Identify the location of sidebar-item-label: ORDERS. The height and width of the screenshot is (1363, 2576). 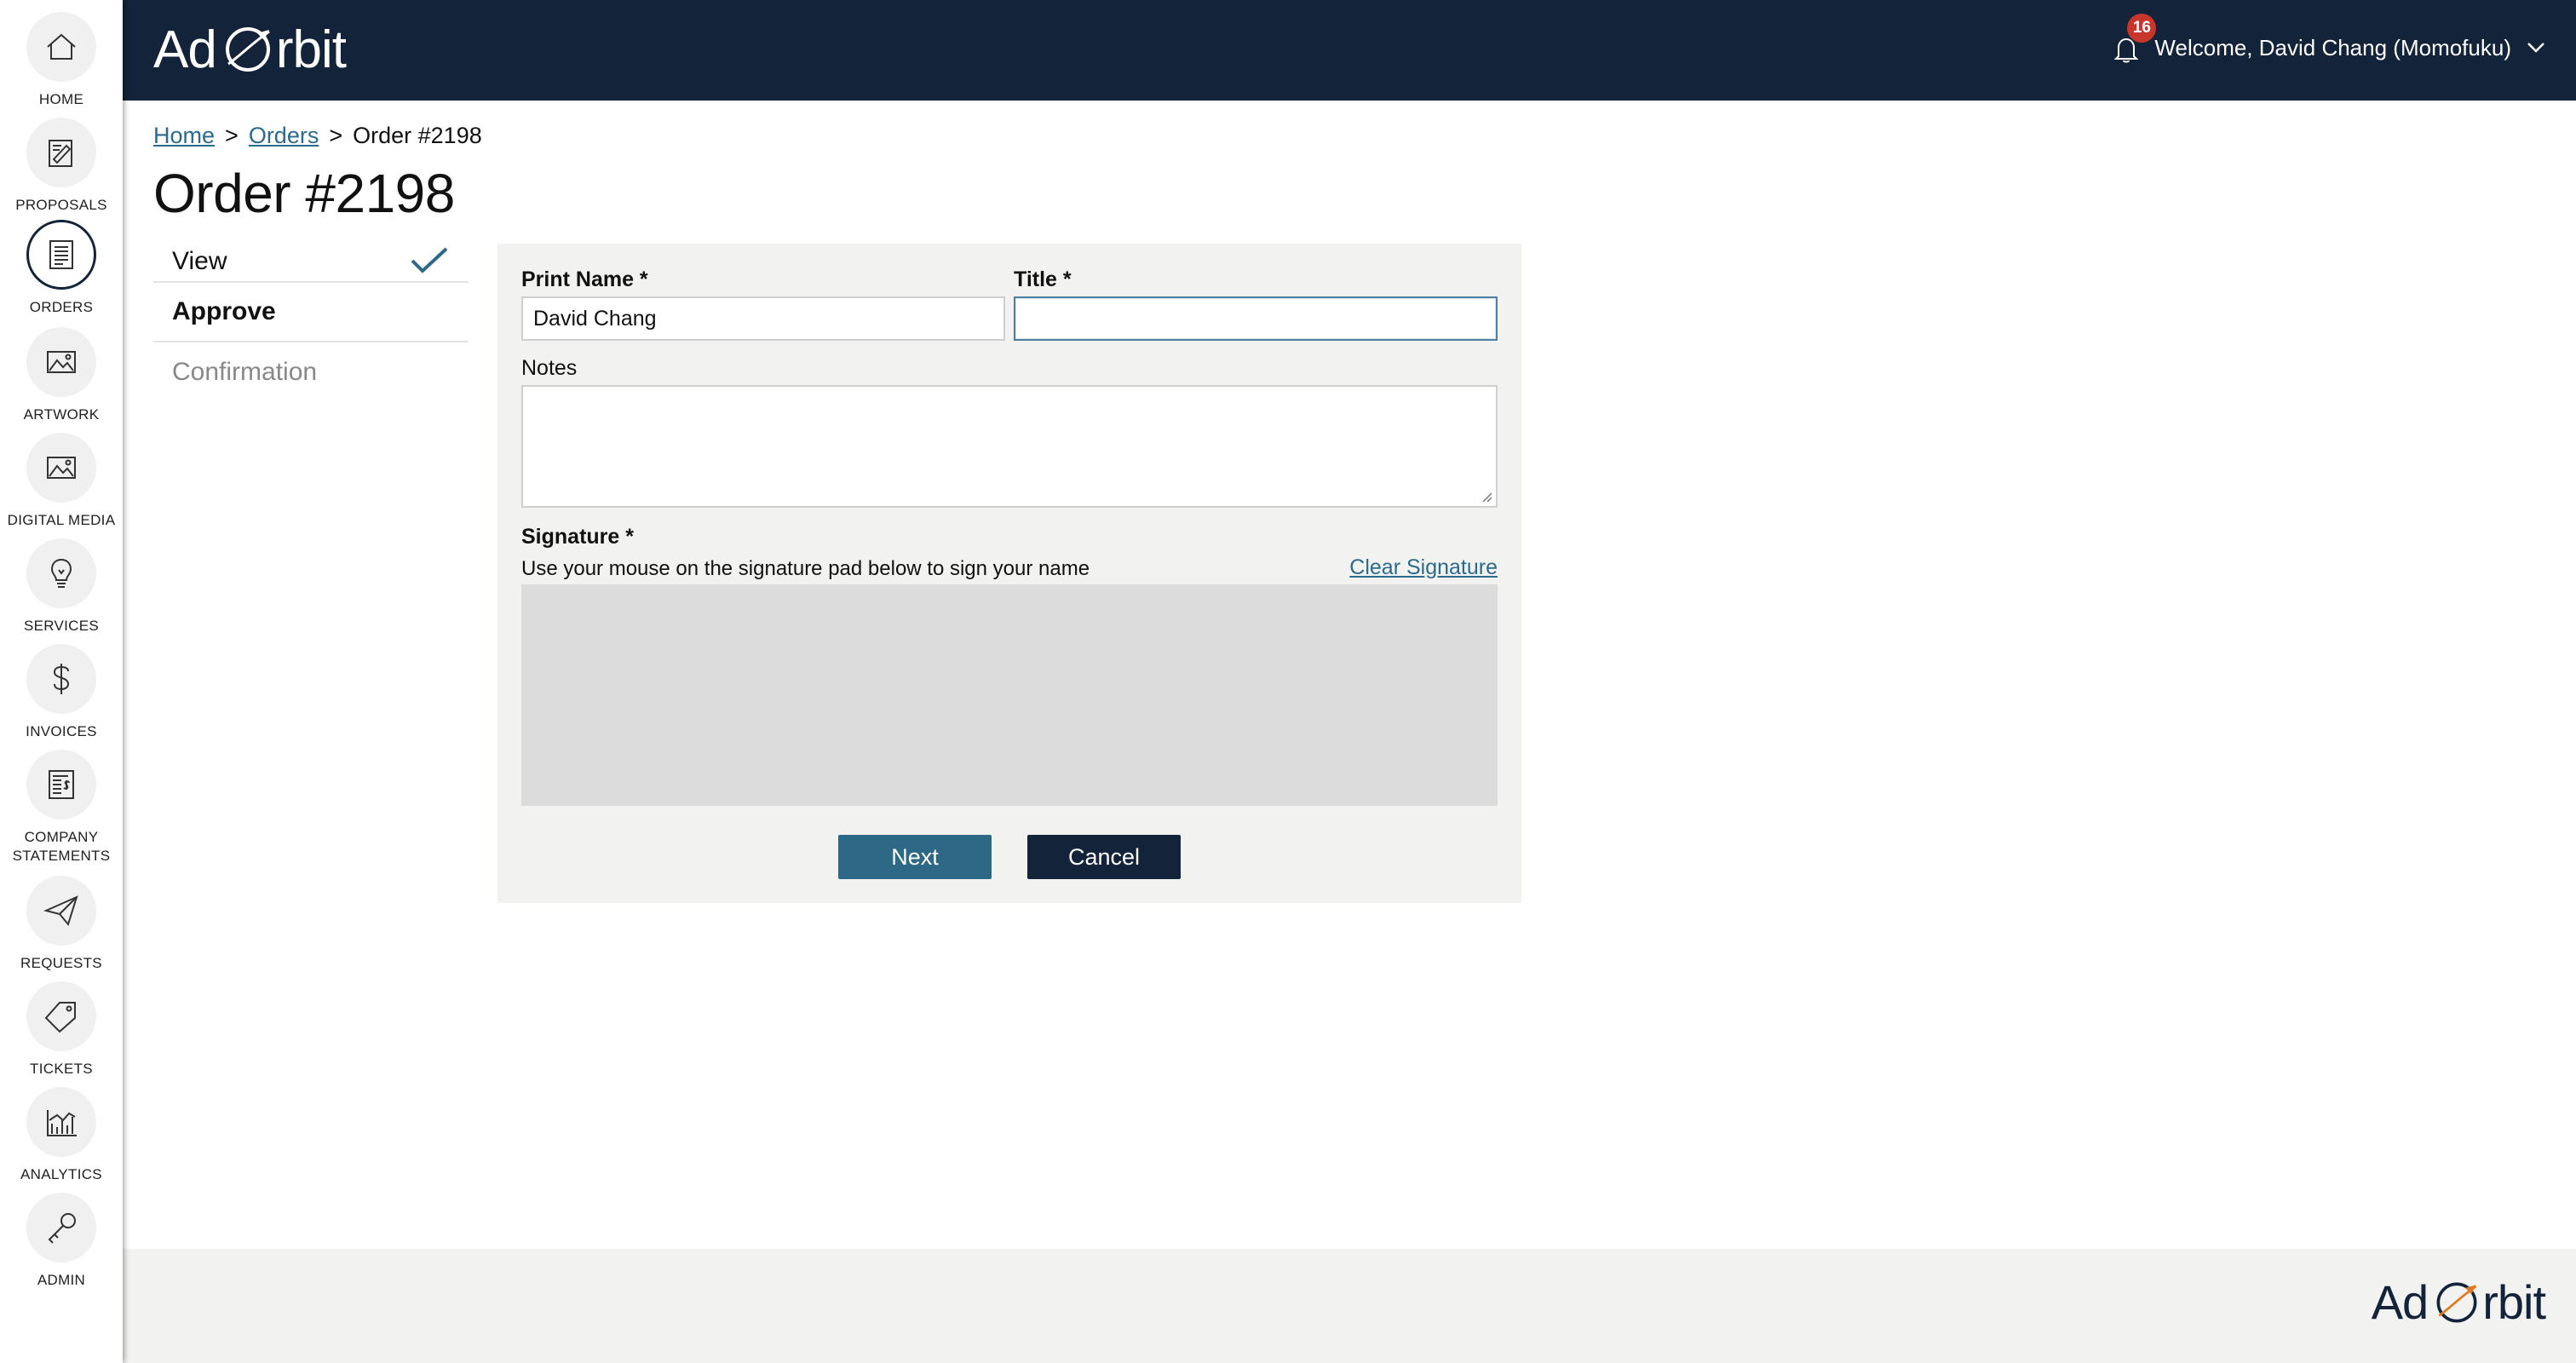
(61, 307).